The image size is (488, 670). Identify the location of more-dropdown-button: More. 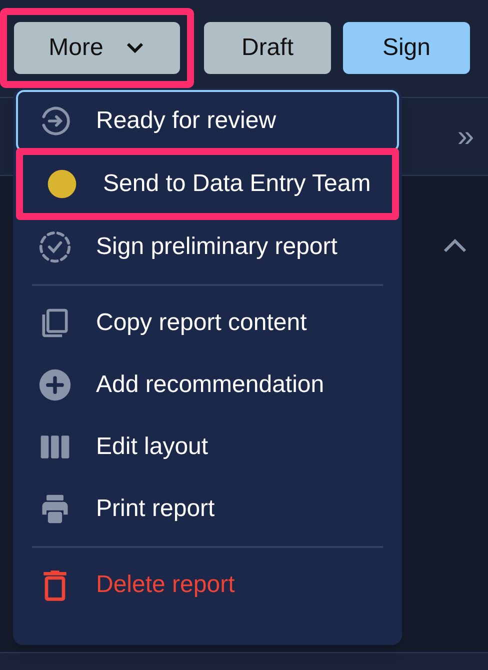
(97, 48).